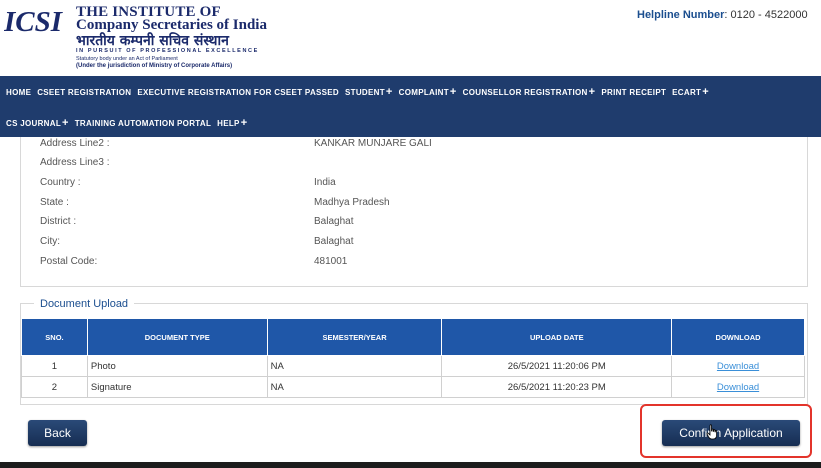 Image resolution: width=821 pixels, height=468 pixels. What do you see at coordinates (766, 15) in the screenshot?
I see `helpline-number: : 0120 - 4522000` at bounding box center [766, 15].